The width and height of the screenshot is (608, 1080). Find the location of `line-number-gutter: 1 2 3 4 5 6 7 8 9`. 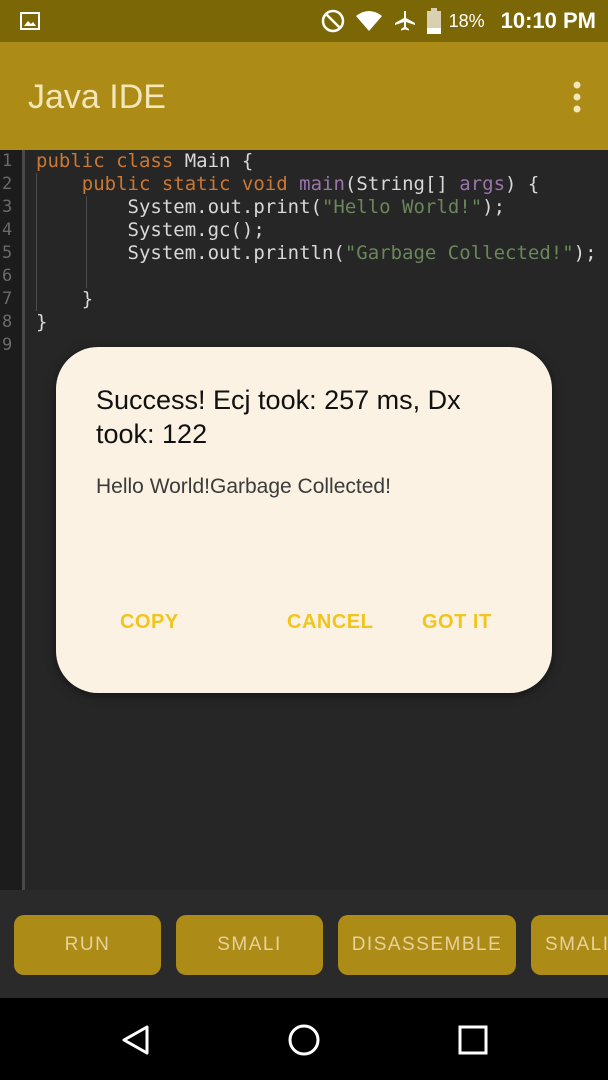

line-number-gutter: 1 2 3 4 5 6 7 8 9 is located at coordinates (12, 520).